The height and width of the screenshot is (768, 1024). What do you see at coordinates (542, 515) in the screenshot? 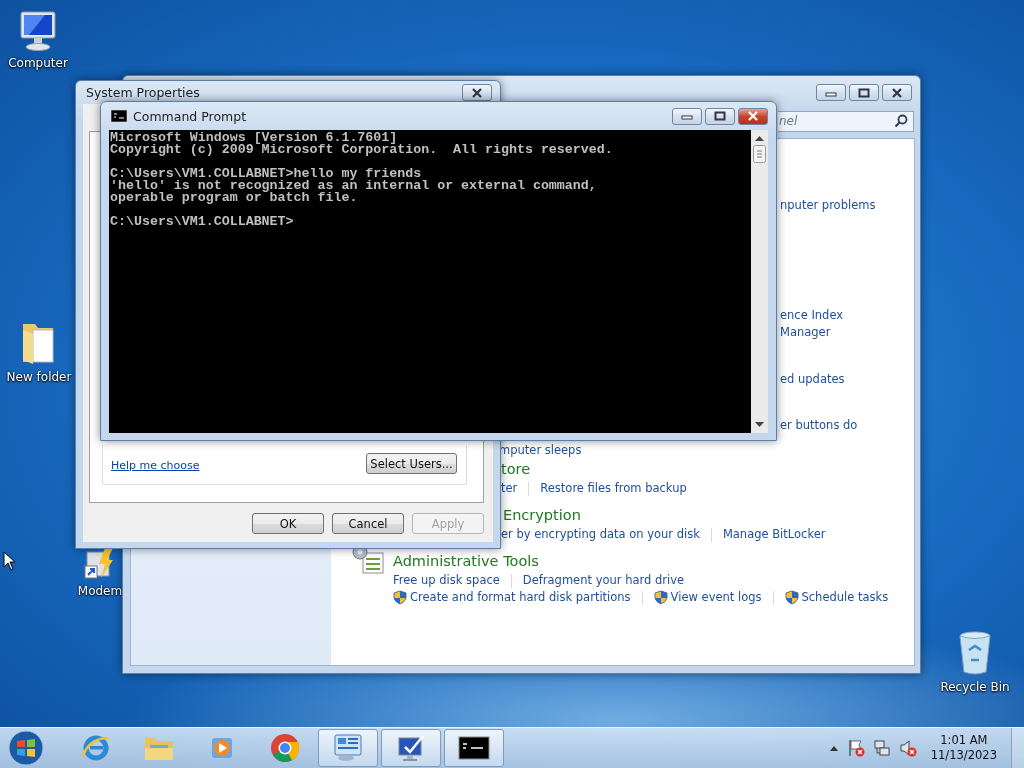
I see `category-heading: Encryption` at bounding box center [542, 515].